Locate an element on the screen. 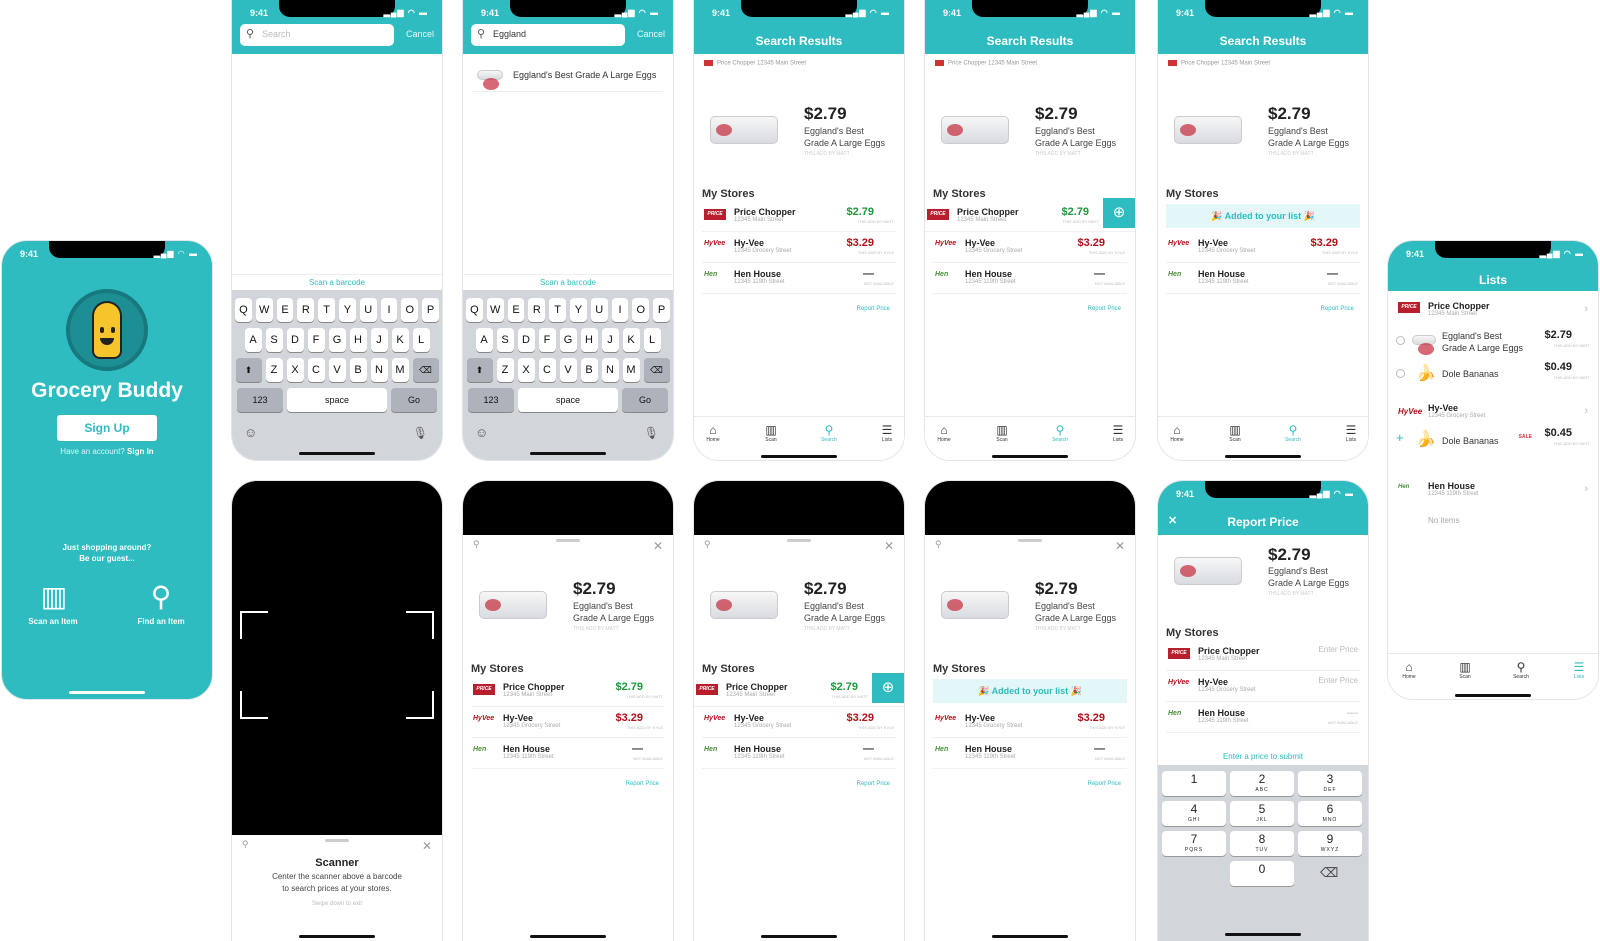 This screenshot has width=1600, height=941. key-r: R is located at coordinates (306, 310).